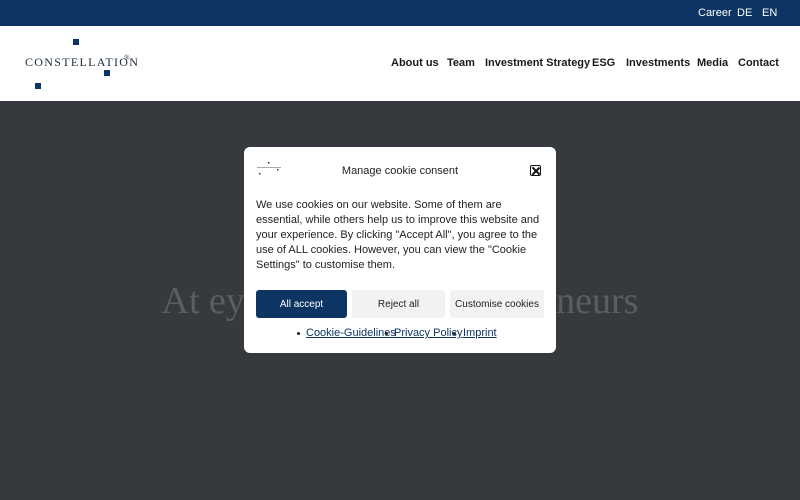 Image resolution: width=800 pixels, height=500 pixels. What do you see at coordinates (301, 304) in the screenshot?
I see `accept-all-button: All accept` at bounding box center [301, 304].